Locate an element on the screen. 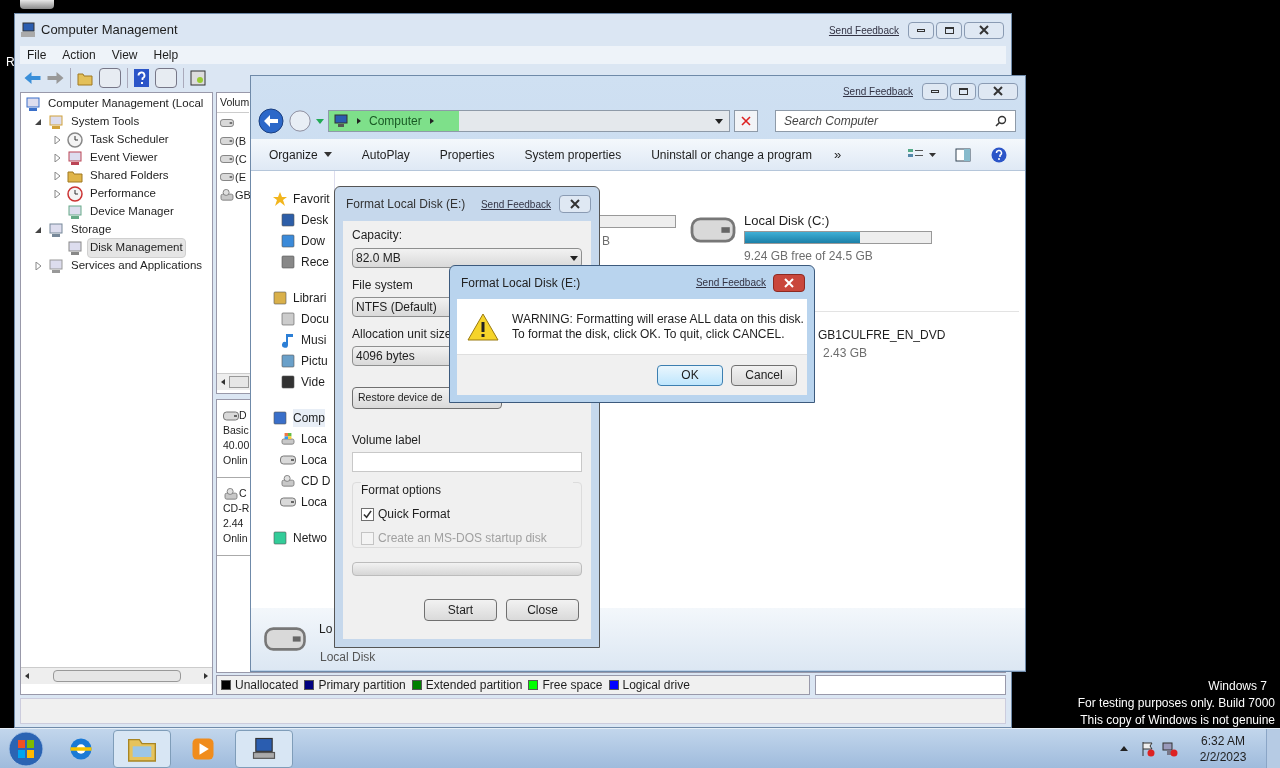 Image resolution: width=1280 pixels, height=768 pixels. volume-name: (B is located at coordinates (240, 141).